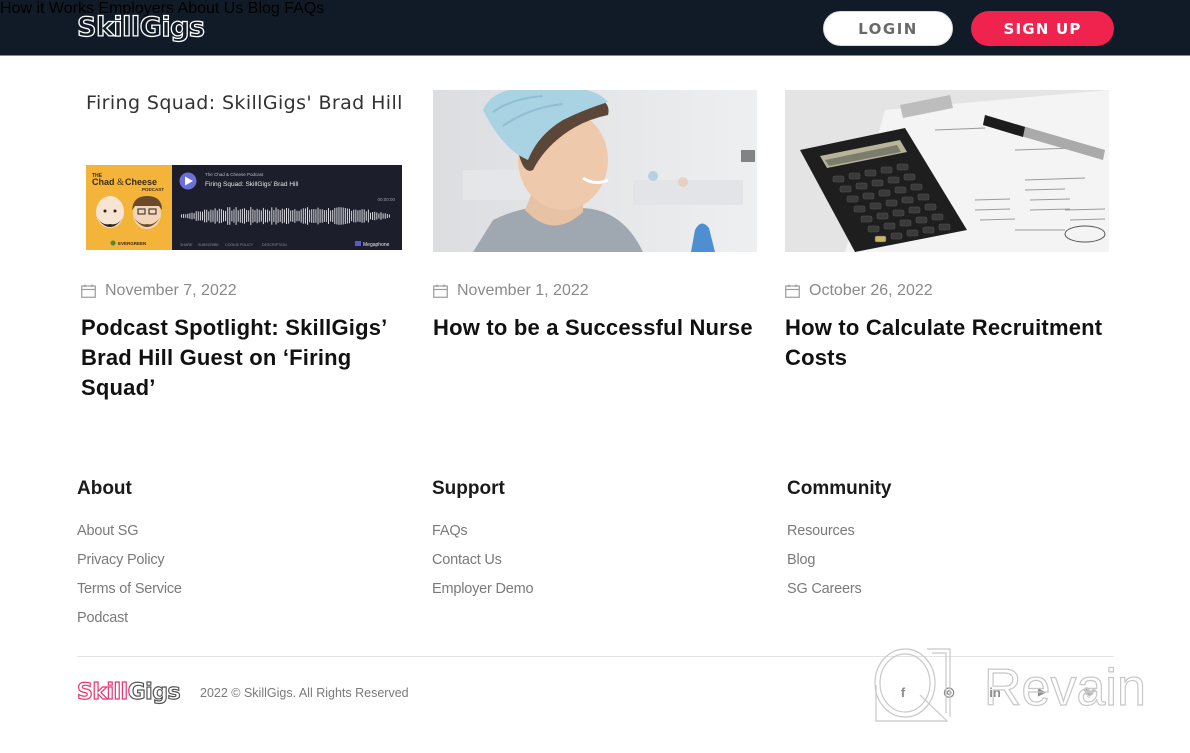 The height and width of the screenshot is (753, 1190). What do you see at coordinates (949, 692) in the screenshot?
I see `instagram-icon: ◎` at bounding box center [949, 692].